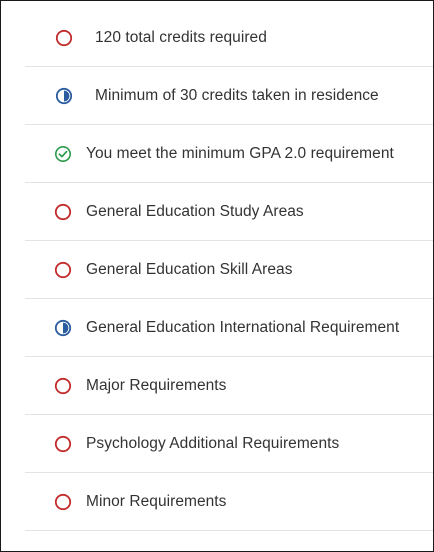  Describe the element at coordinates (181, 37) in the screenshot. I see `requirement-label: 120 total credits required` at that location.